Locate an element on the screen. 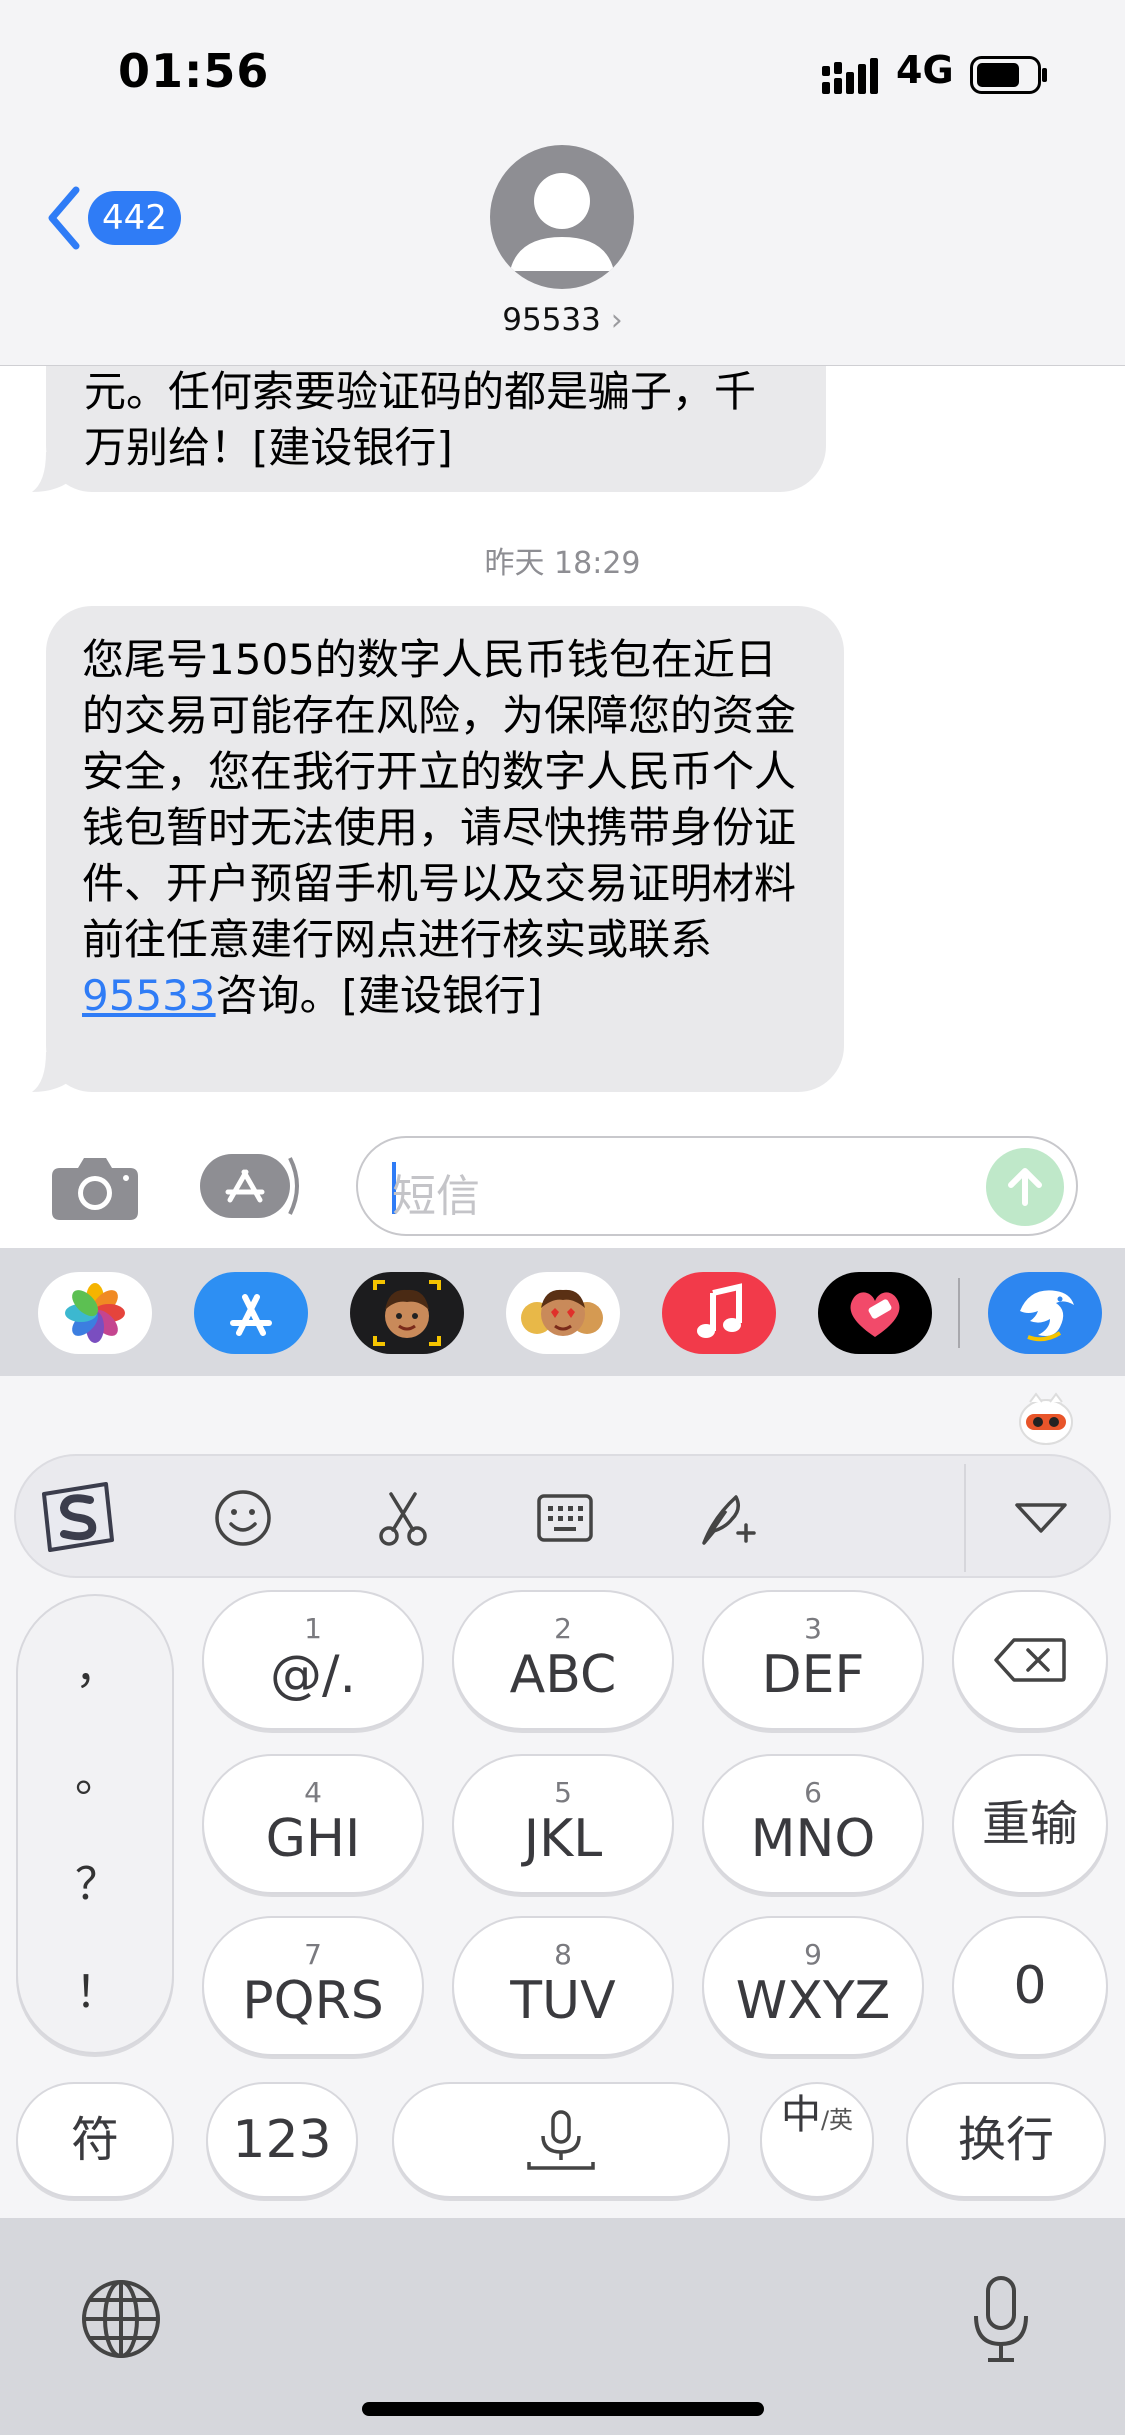 This screenshot has height=2435, width=1125. emoji-button is located at coordinates (243, 1518).